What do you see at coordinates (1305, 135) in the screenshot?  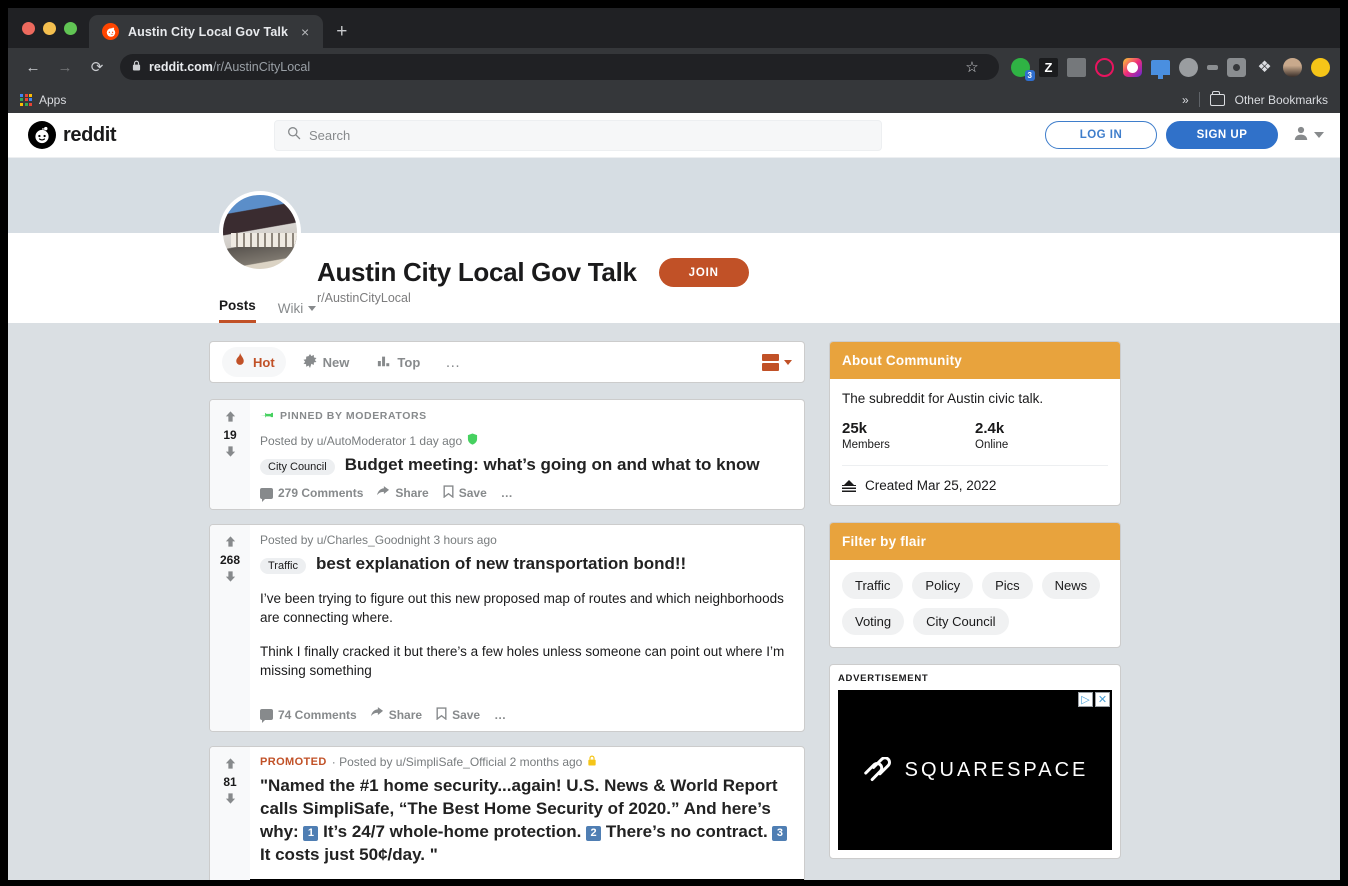 I see `user-menu-button` at bounding box center [1305, 135].